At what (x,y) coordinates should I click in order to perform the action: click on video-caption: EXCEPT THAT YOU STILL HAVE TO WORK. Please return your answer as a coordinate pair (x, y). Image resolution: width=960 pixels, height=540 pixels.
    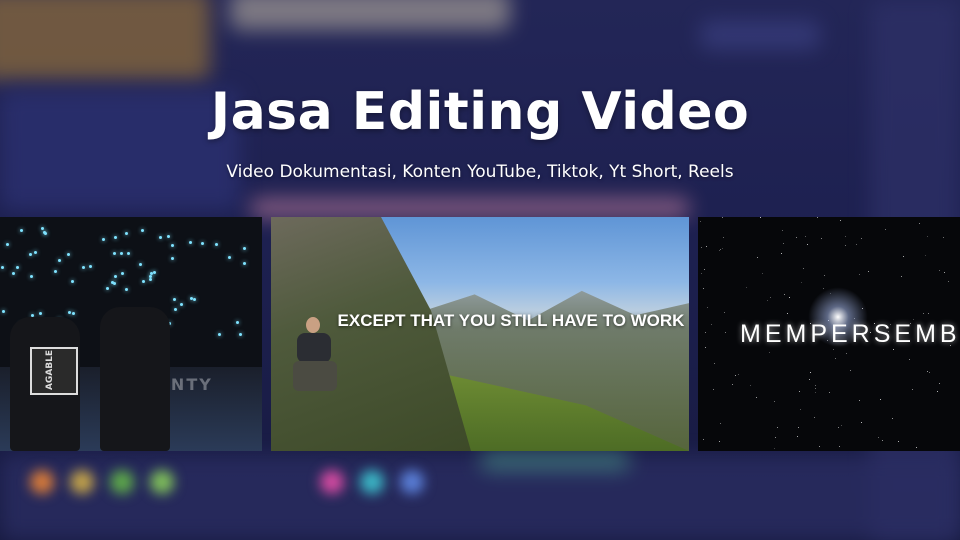
    Looking at the image, I should click on (511, 320).